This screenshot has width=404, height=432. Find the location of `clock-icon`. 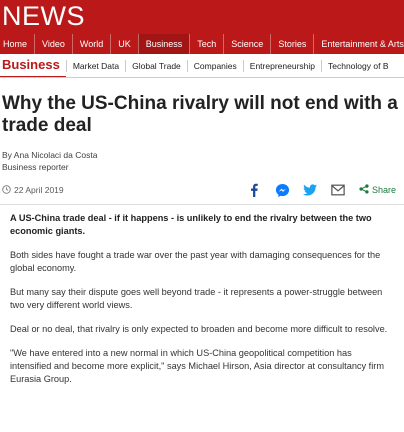

clock-icon is located at coordinates (6, 190).